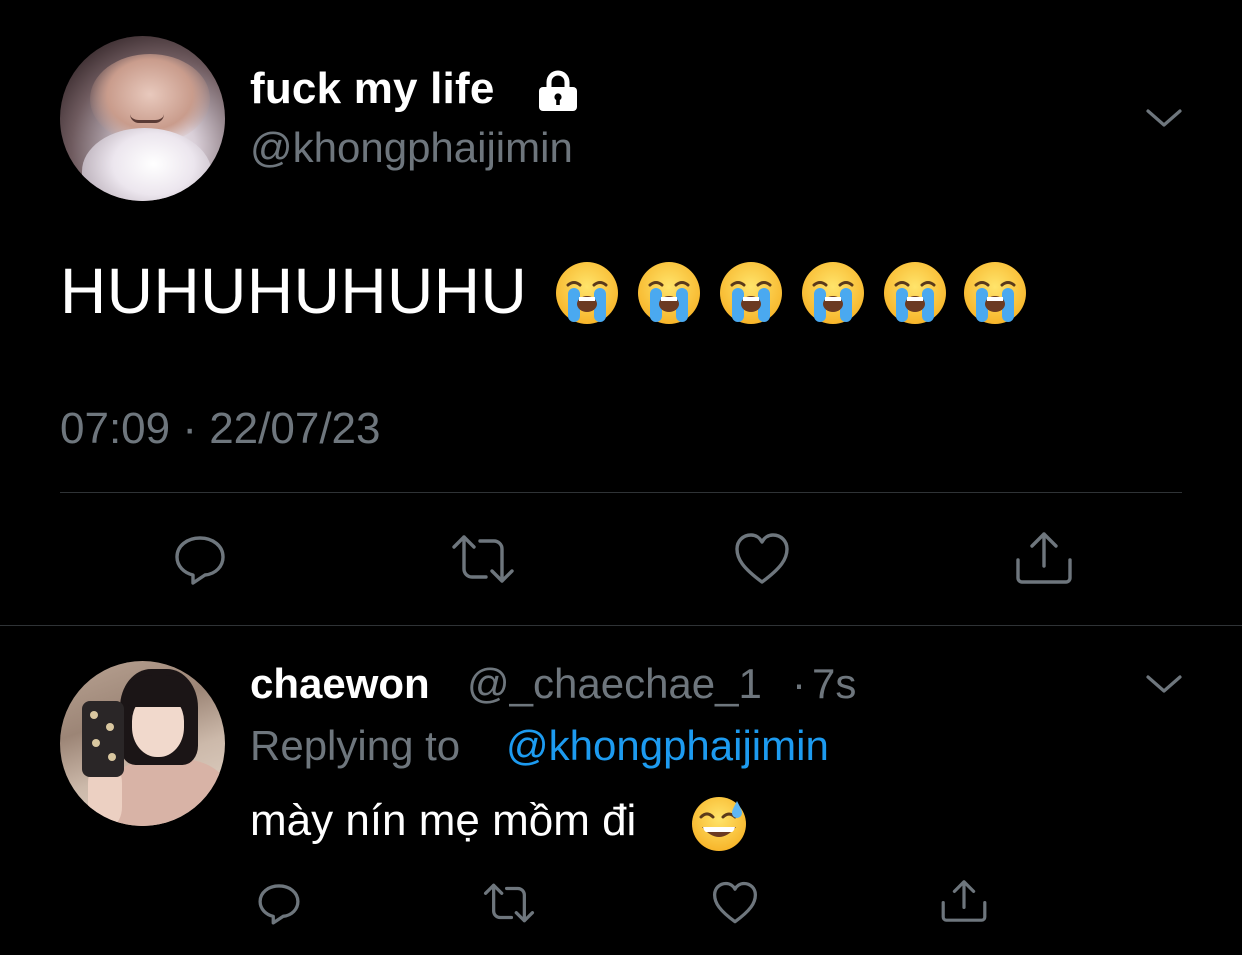 This screenshot has width=1242, height=955. Describe the element at coordinates (558, 90) in the screenshot. I see `lock-icon` at that location.